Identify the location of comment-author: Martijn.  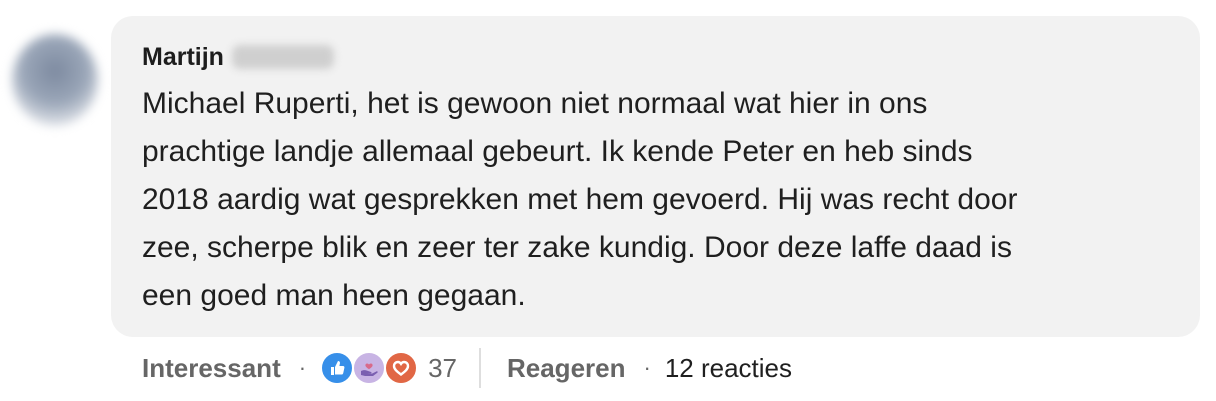
(238, 57).